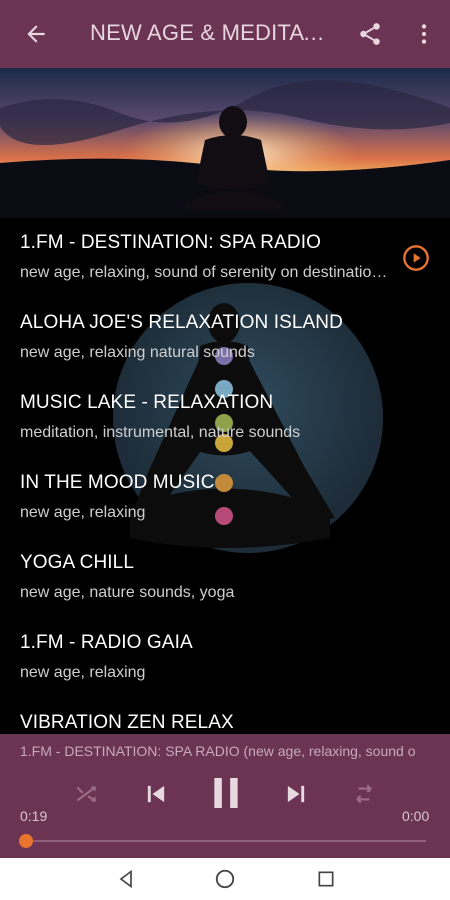 Image resolution: width=450 pixels, height=900 pixels. I want to click on page-title: NEW AGE & MEDITATION, so click(210, 32).